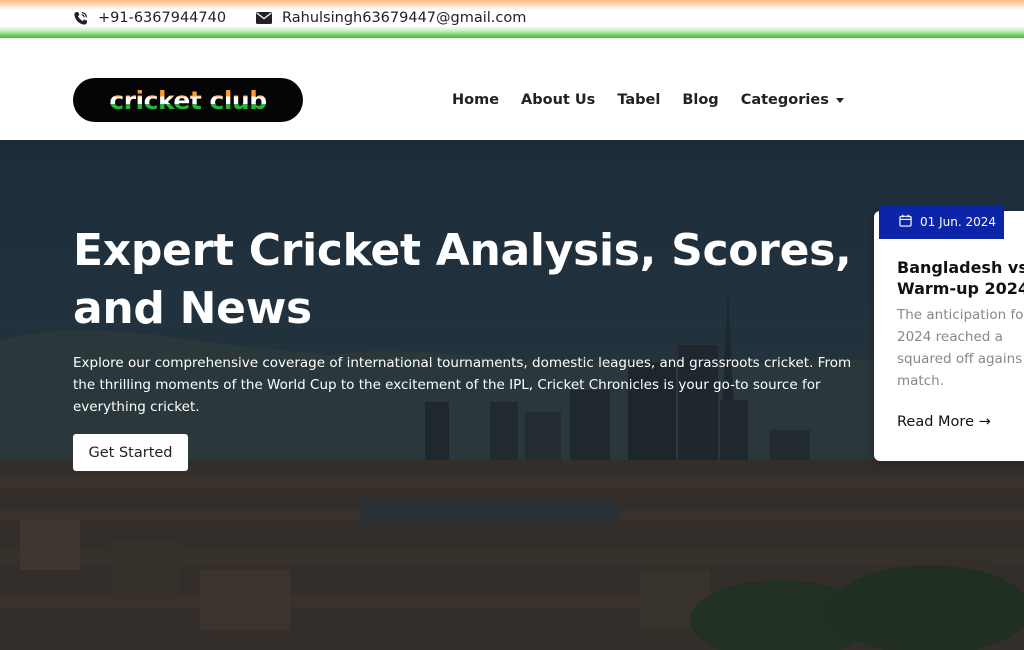 The height and width of the screenshot is (650, 1024). Describe the element at coordinates (558, 100) in the screenshot. I see `nav-link-about-us: About Us` at that location.